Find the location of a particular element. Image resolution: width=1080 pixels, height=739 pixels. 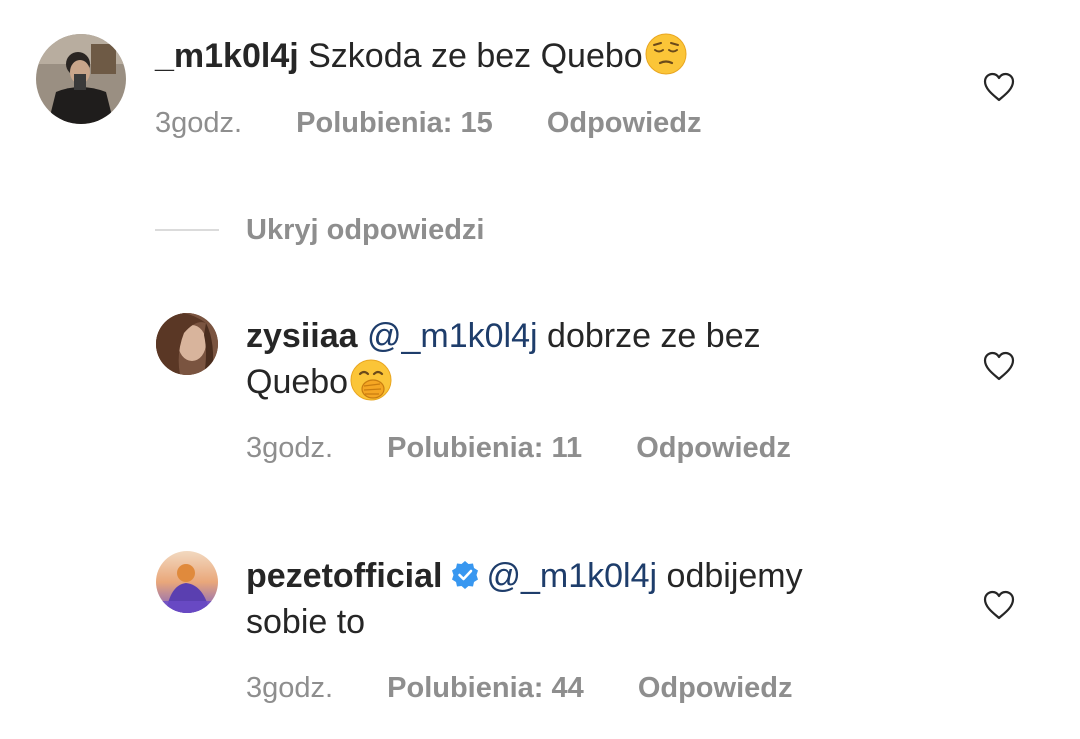

comment-meta: 3godz. Polubienia: 11 Odpowiedz is located at coordinates (518, 448).